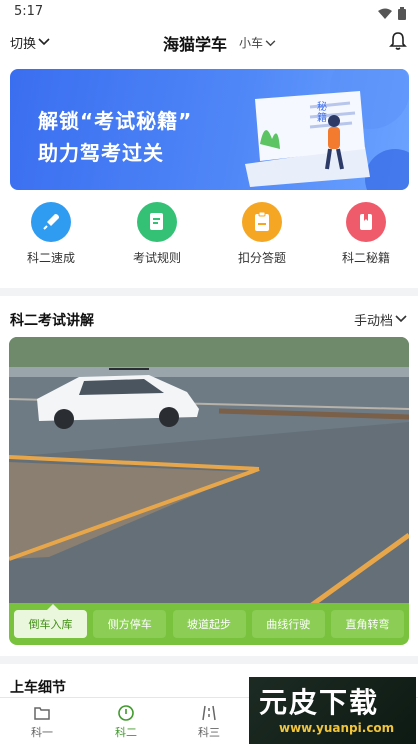 The height and width of the screenshot is (744, 418). I want to click on watermark-text: 元皮下载, so click(319, 702).